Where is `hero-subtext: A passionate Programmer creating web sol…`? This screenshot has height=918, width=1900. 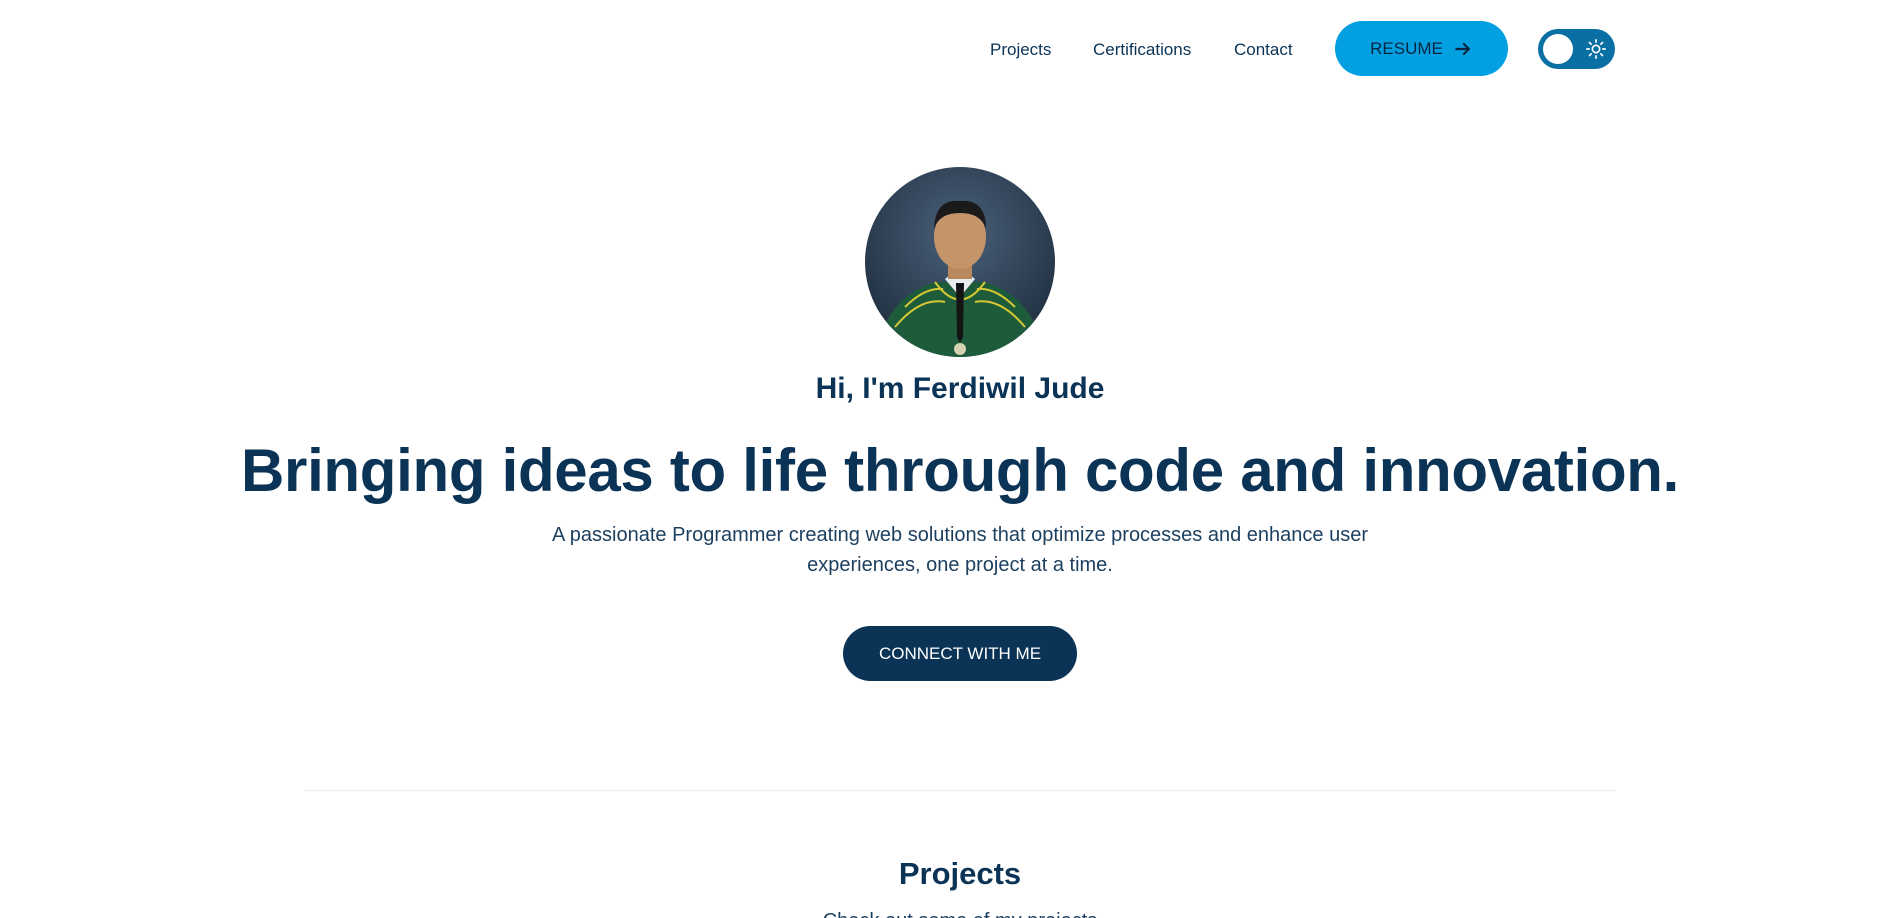
hero-subtext: A passionate Programmer creating web sol… is located at coordinates (959, 550).